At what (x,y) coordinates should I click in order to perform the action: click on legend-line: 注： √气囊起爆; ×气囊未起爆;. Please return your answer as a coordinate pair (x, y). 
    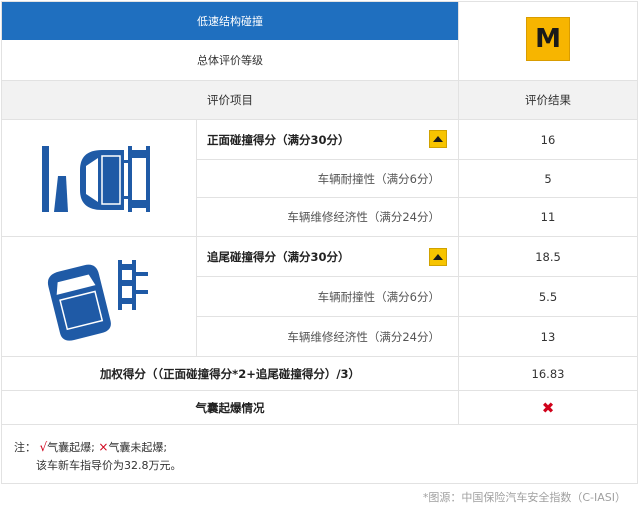
    Looking at the image, I should click on (98, 447).